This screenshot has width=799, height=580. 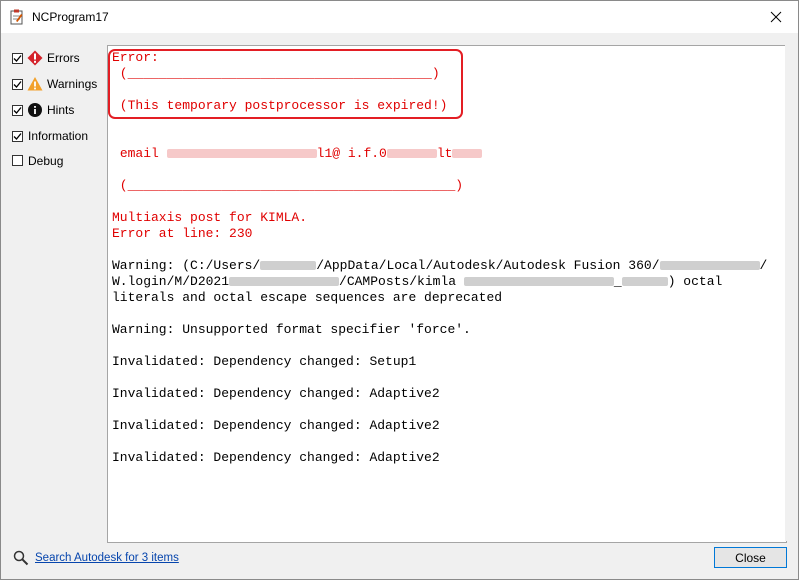 I want to click on error-icon, so click(x=35, y=58).